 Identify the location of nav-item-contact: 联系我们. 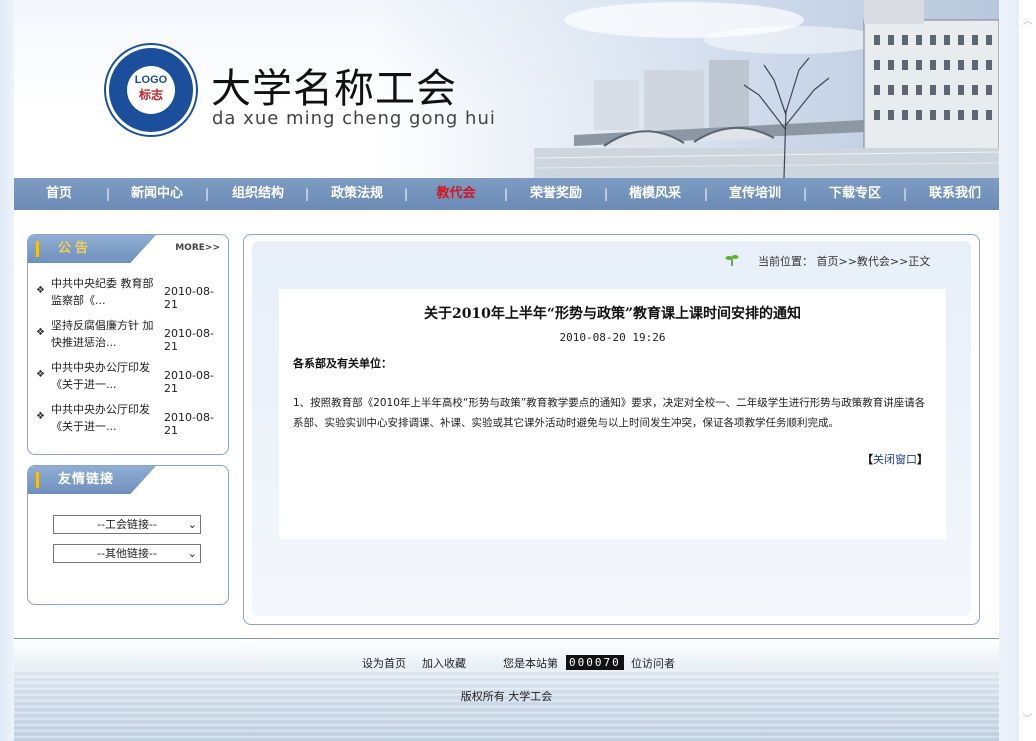
(955, 194).